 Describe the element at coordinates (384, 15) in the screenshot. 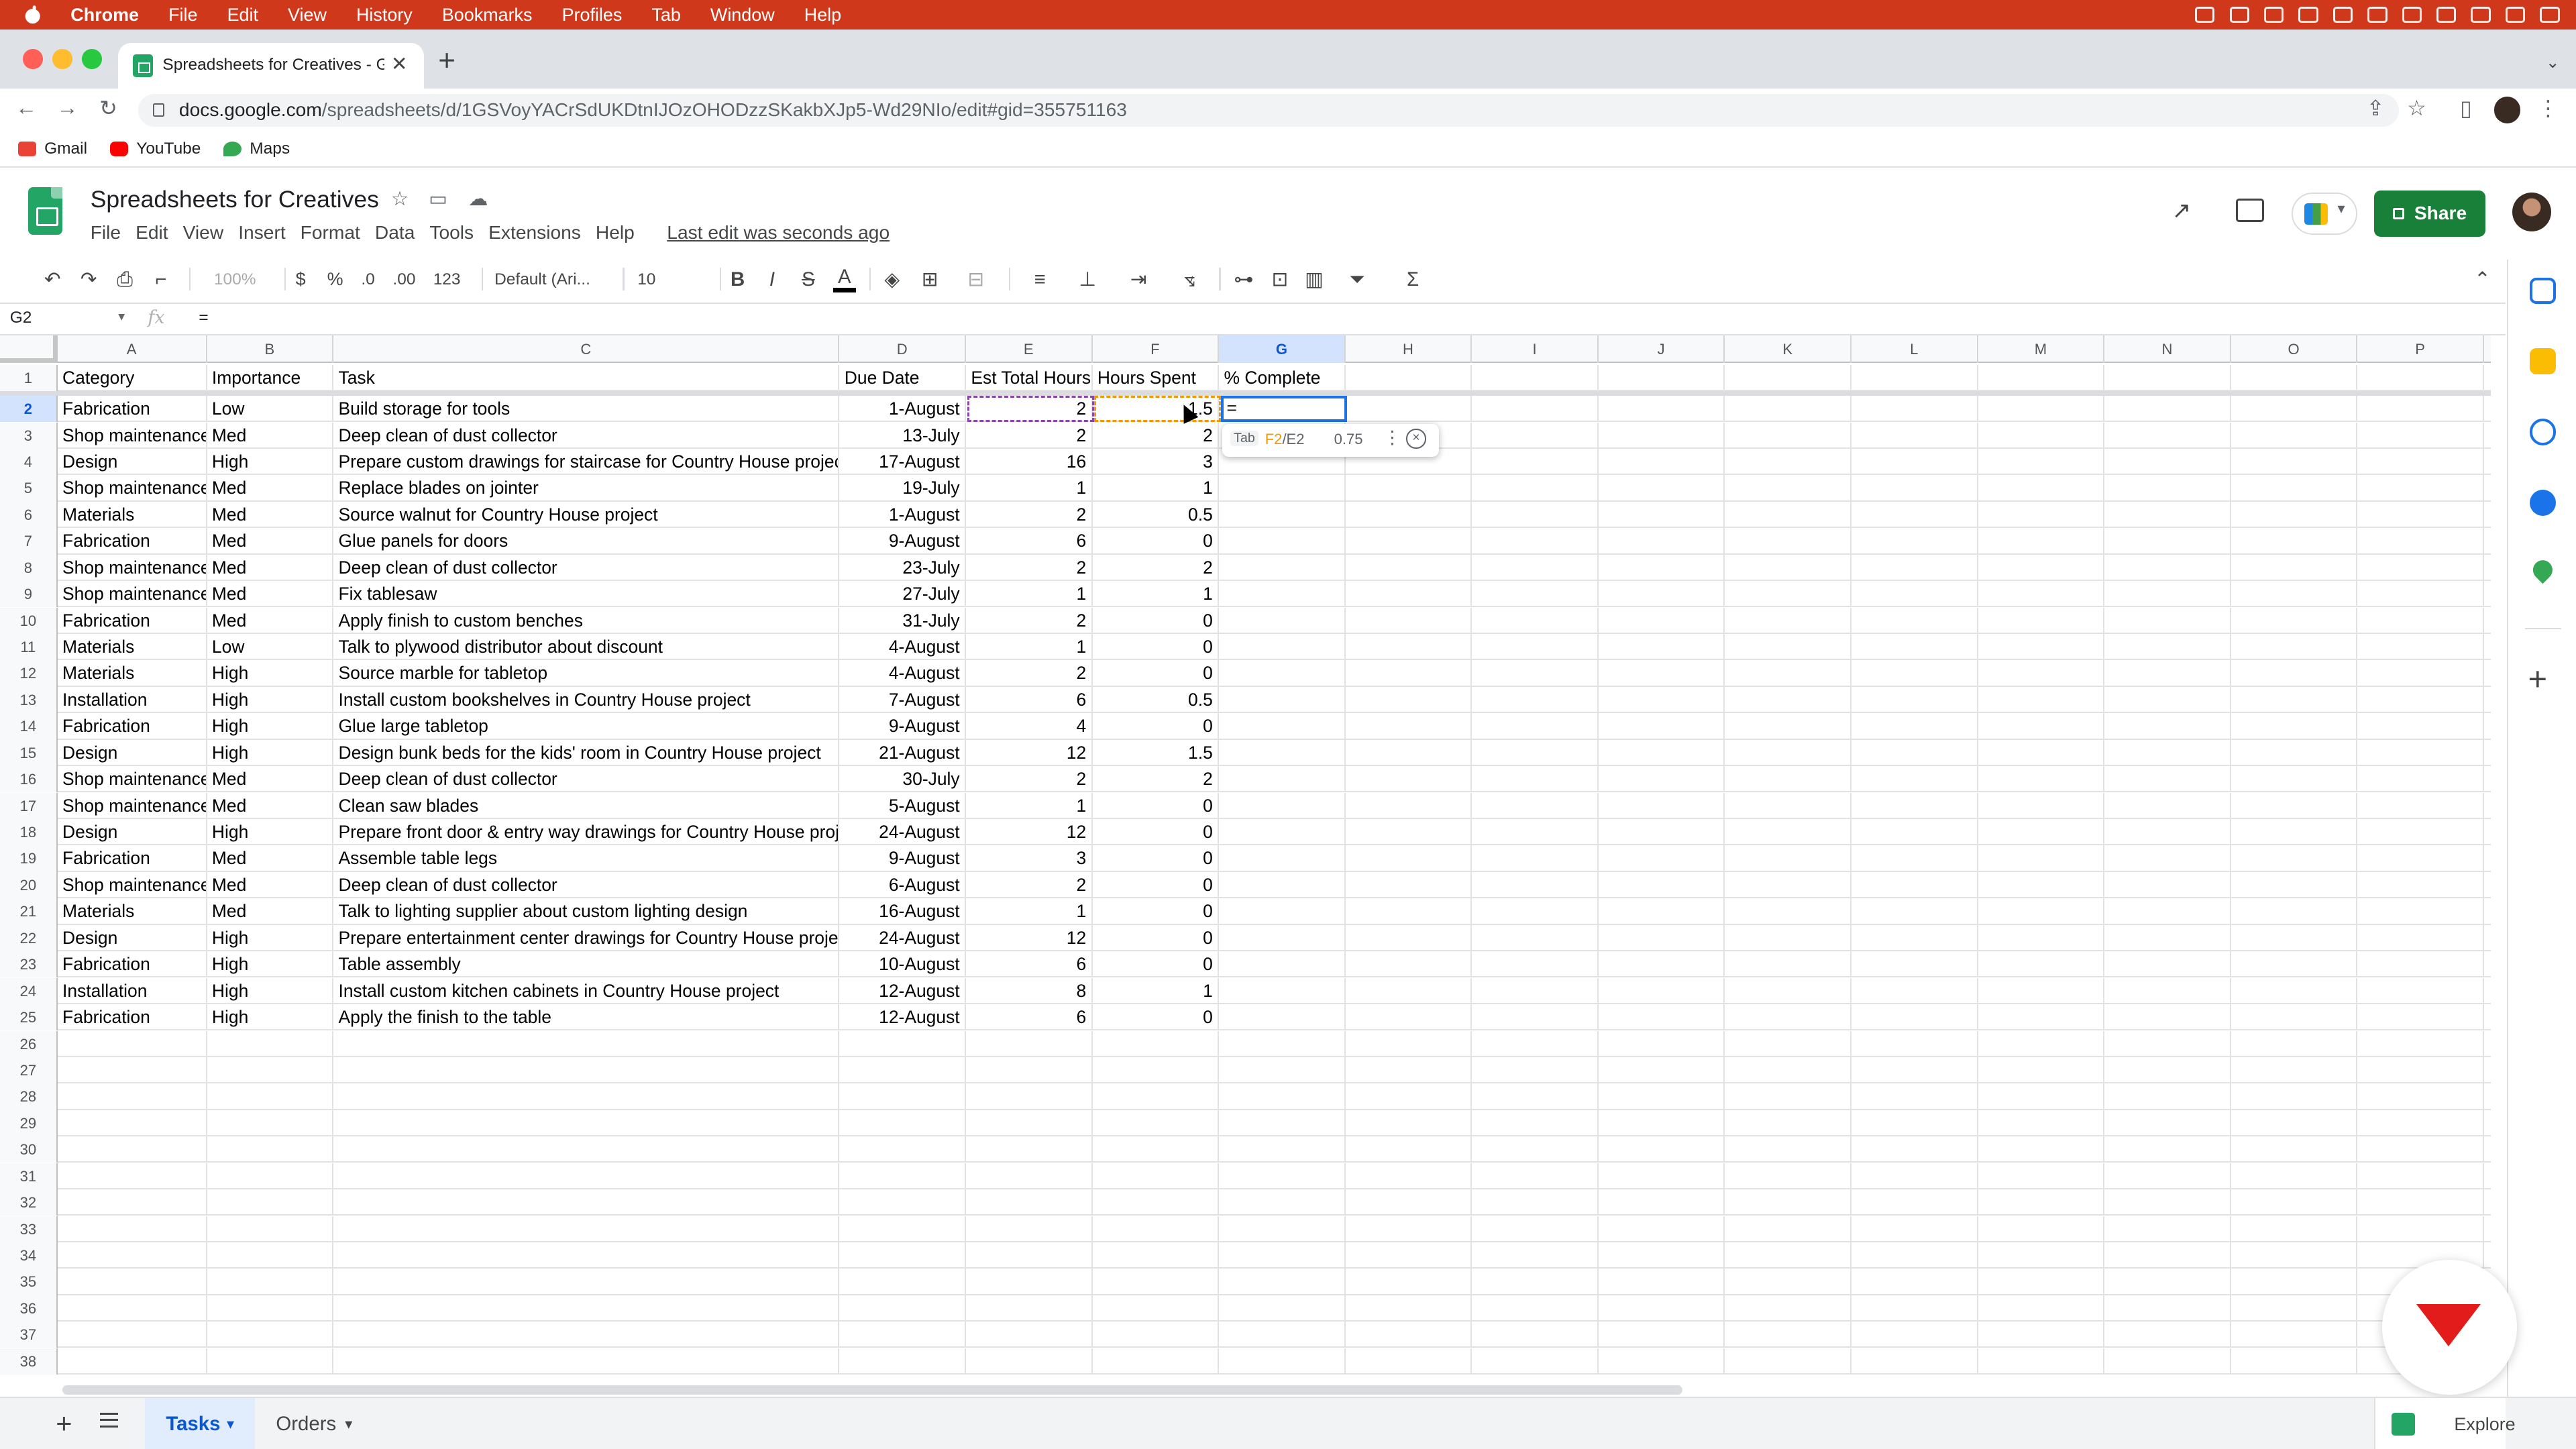

I see `mac-menu-item: History` at that location.